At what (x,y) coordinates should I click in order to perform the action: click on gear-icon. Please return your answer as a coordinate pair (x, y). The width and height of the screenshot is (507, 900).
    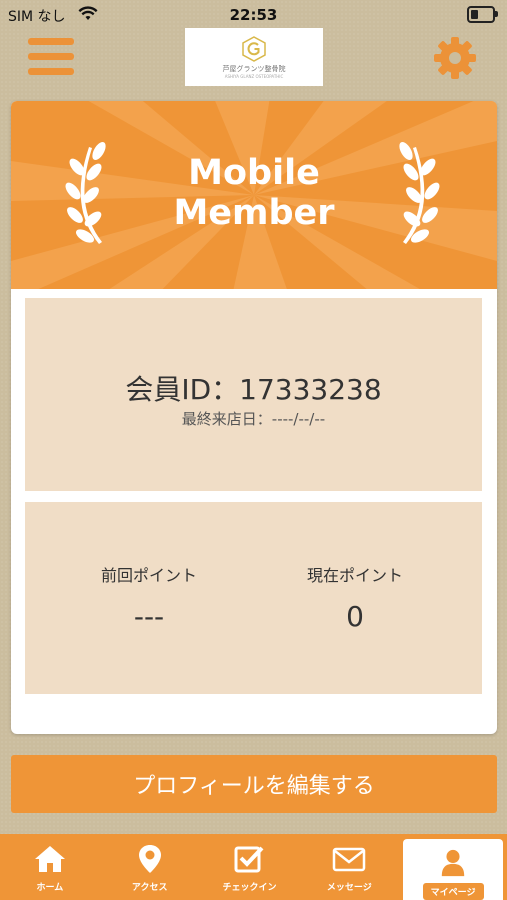
    Looking at the image, I should click on (455, 58).